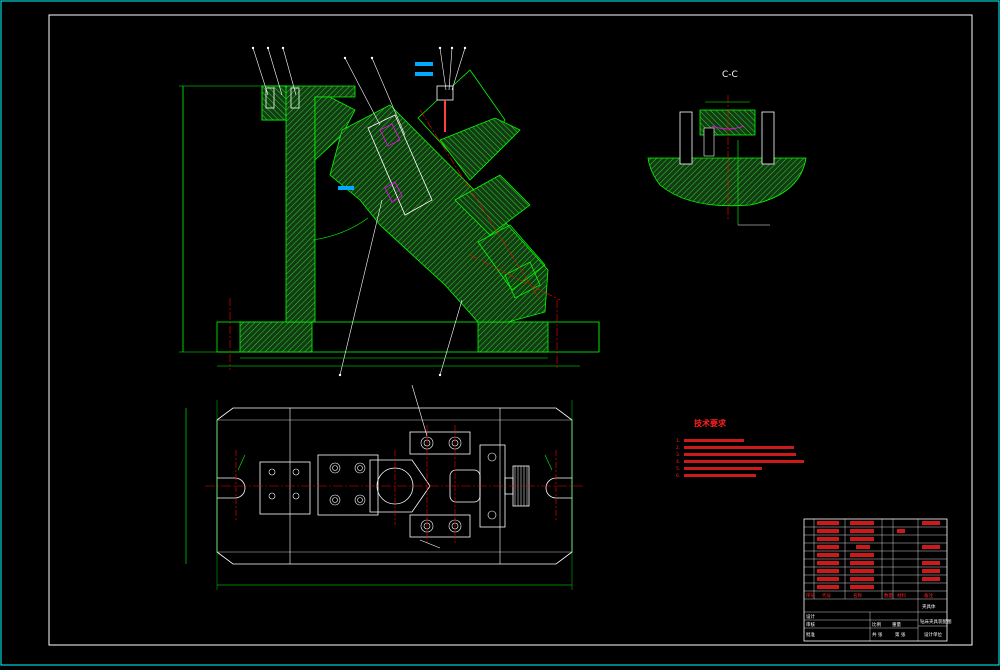  Describe the element at coordinates (896, 624) in the screenshot. I see `title-label: 重量` at that location.